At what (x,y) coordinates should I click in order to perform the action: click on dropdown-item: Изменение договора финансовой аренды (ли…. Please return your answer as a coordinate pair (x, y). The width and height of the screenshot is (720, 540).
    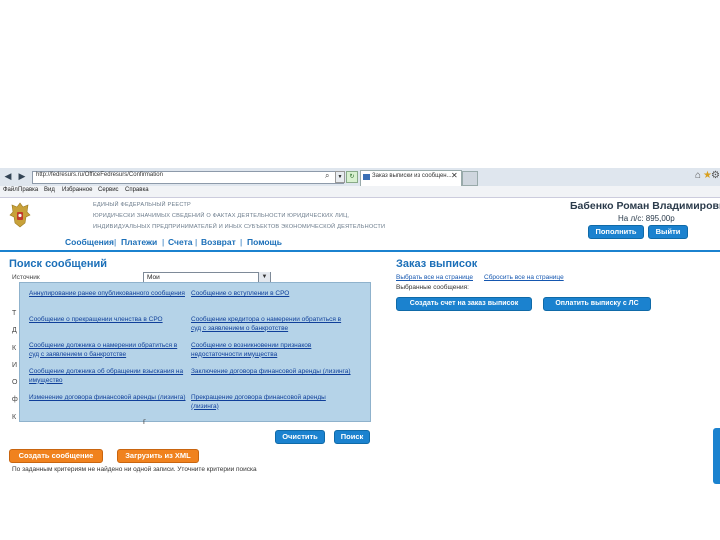
    Looking at the image, I should click on (109, 398).